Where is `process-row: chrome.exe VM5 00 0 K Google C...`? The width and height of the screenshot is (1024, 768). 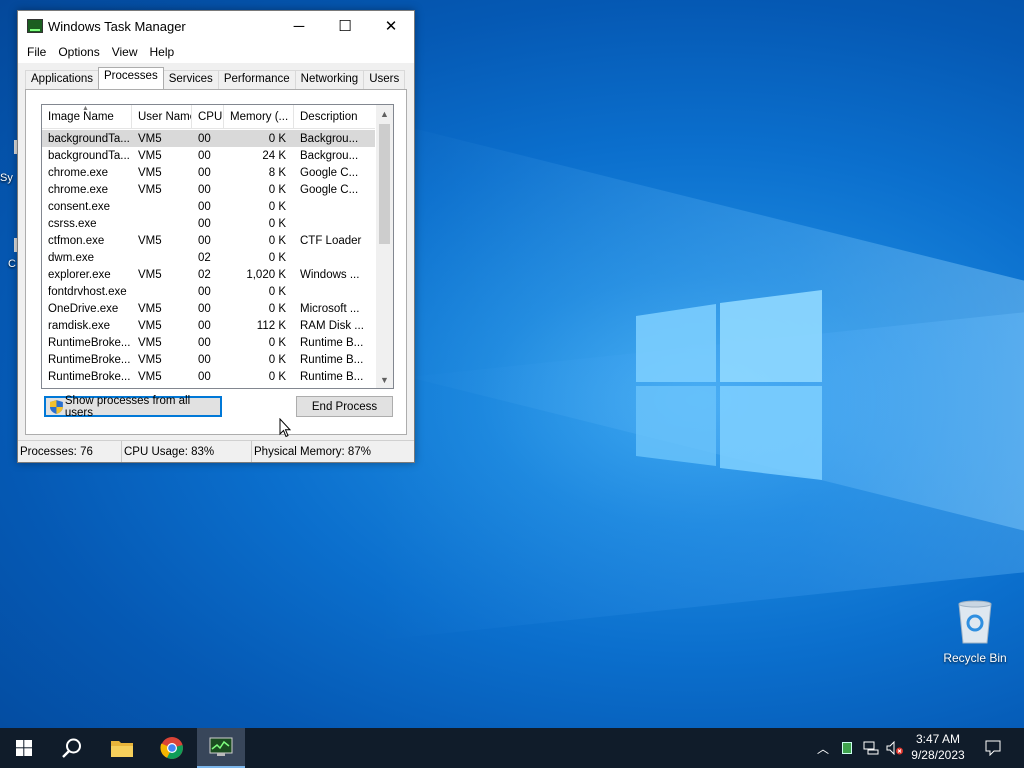 process-row: chrome.exe VM5 00 0 K Google C... is located at coordinates (208, 189).